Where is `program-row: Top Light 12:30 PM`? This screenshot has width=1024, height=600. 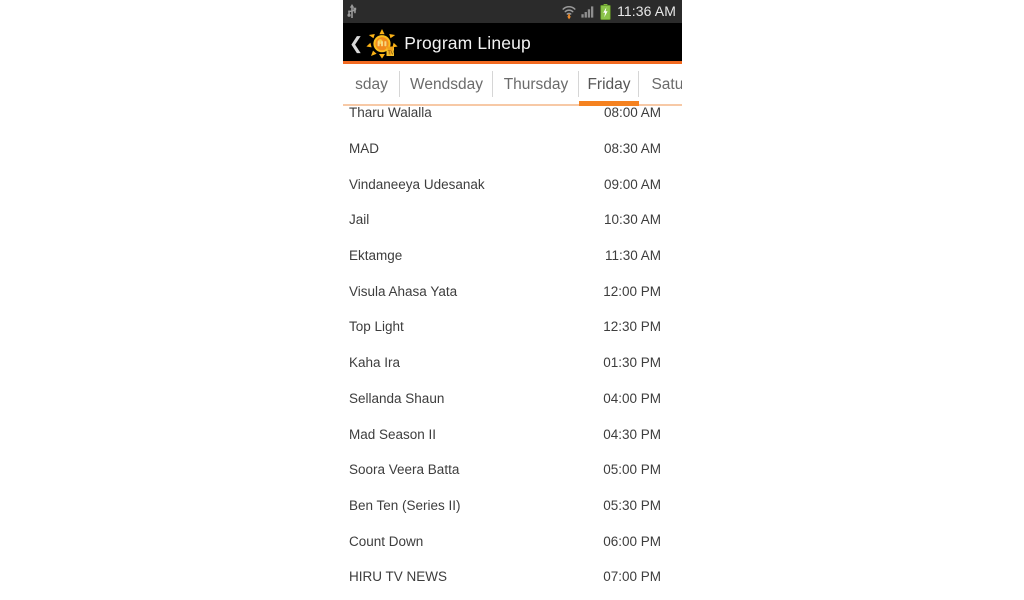
program-row: Top Light 12:30 PM is located at coordinates (512, 327).